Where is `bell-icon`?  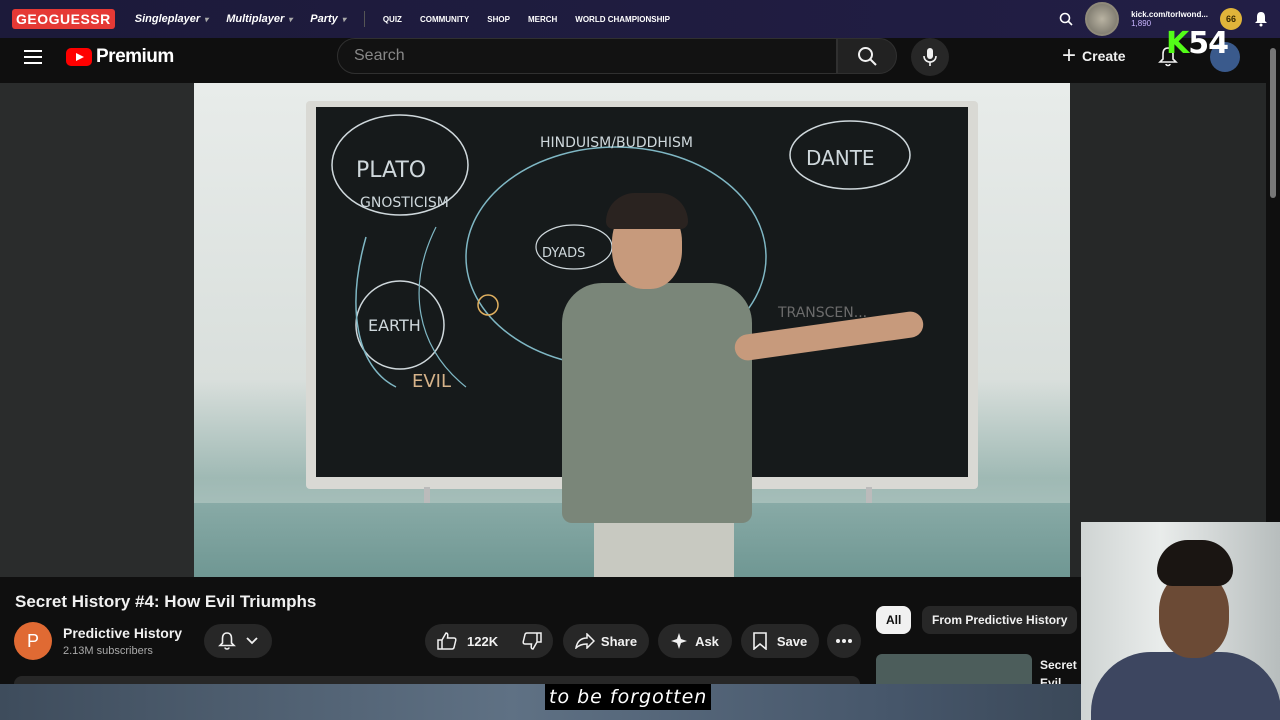 bell-icon is located at coordinates (227, 641).